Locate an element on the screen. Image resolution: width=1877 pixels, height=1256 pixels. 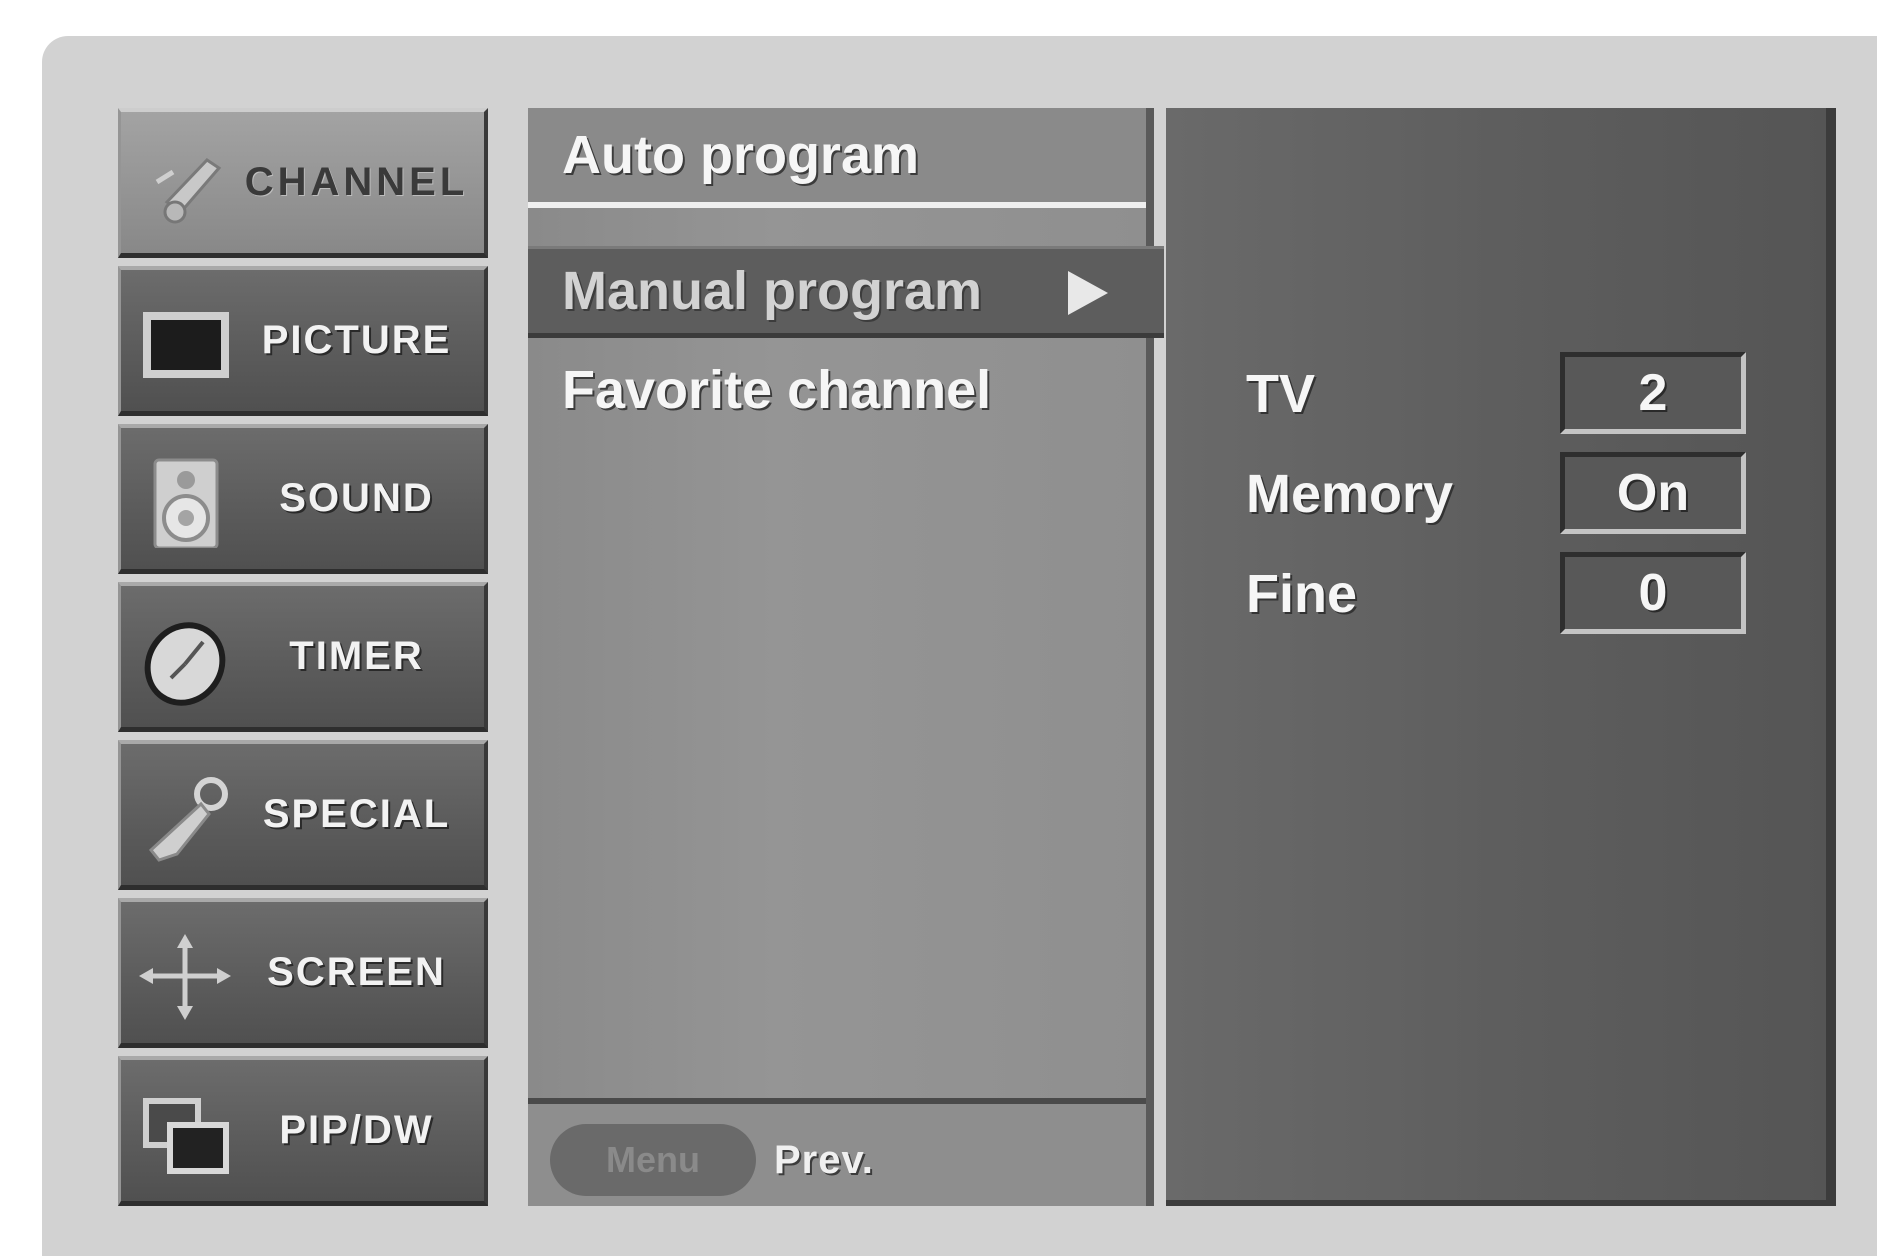
submenu-item-favorite-channel: Favorite channel is located at coordinates (837, 390).